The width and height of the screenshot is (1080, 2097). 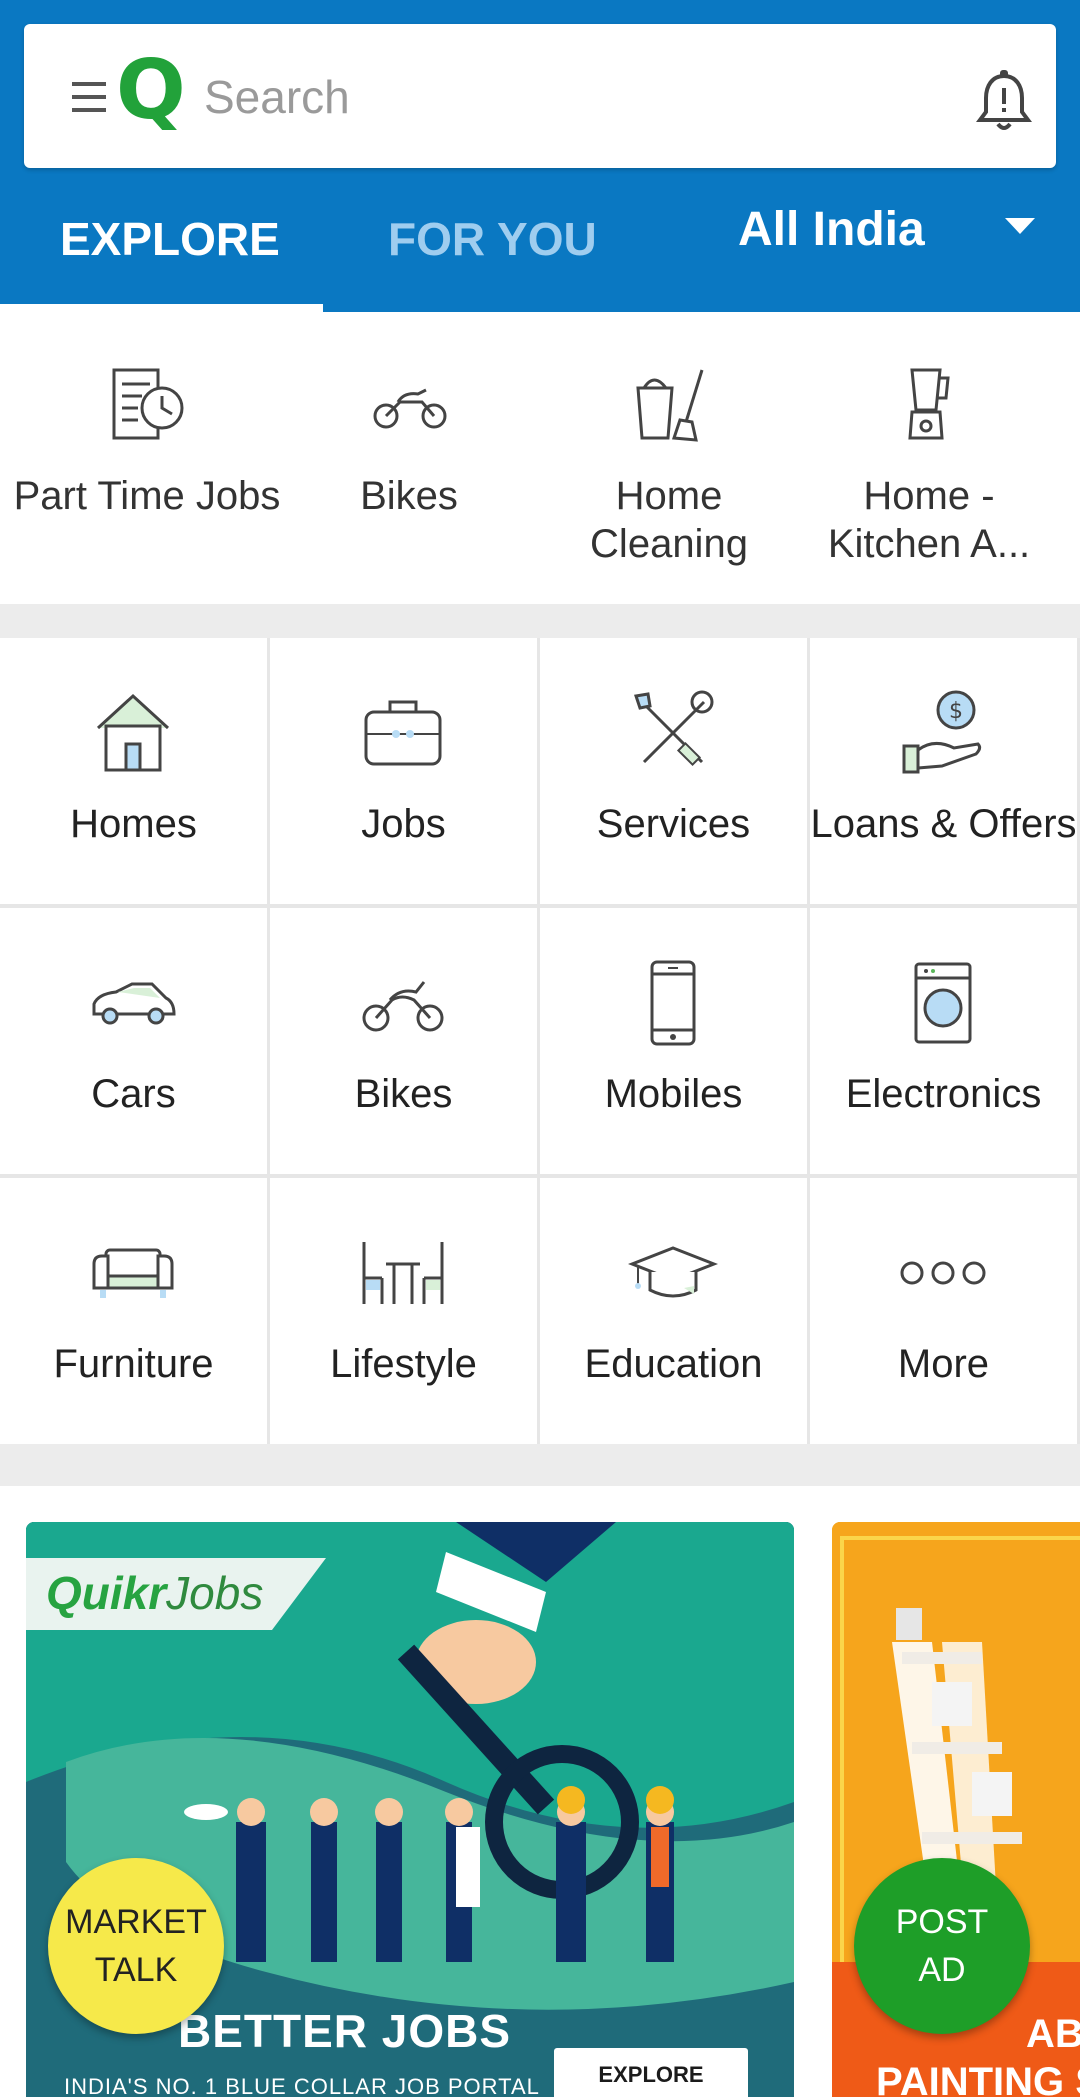 I want to click on category-label: Services, so click(x=673, y=824).